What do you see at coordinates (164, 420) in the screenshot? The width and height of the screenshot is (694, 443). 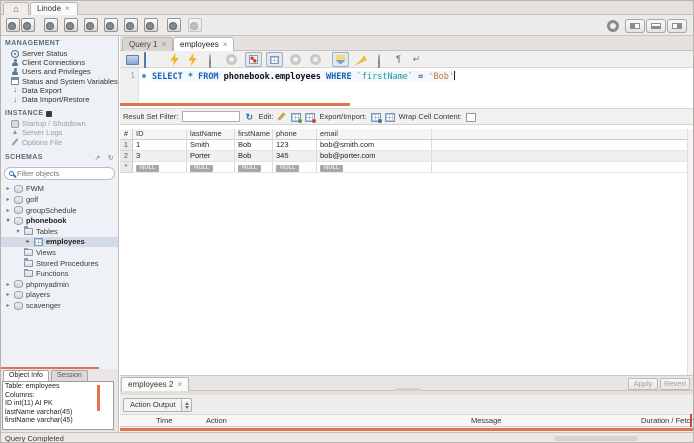 I see `col-header-time: Time` at bounding box center [164, 420].